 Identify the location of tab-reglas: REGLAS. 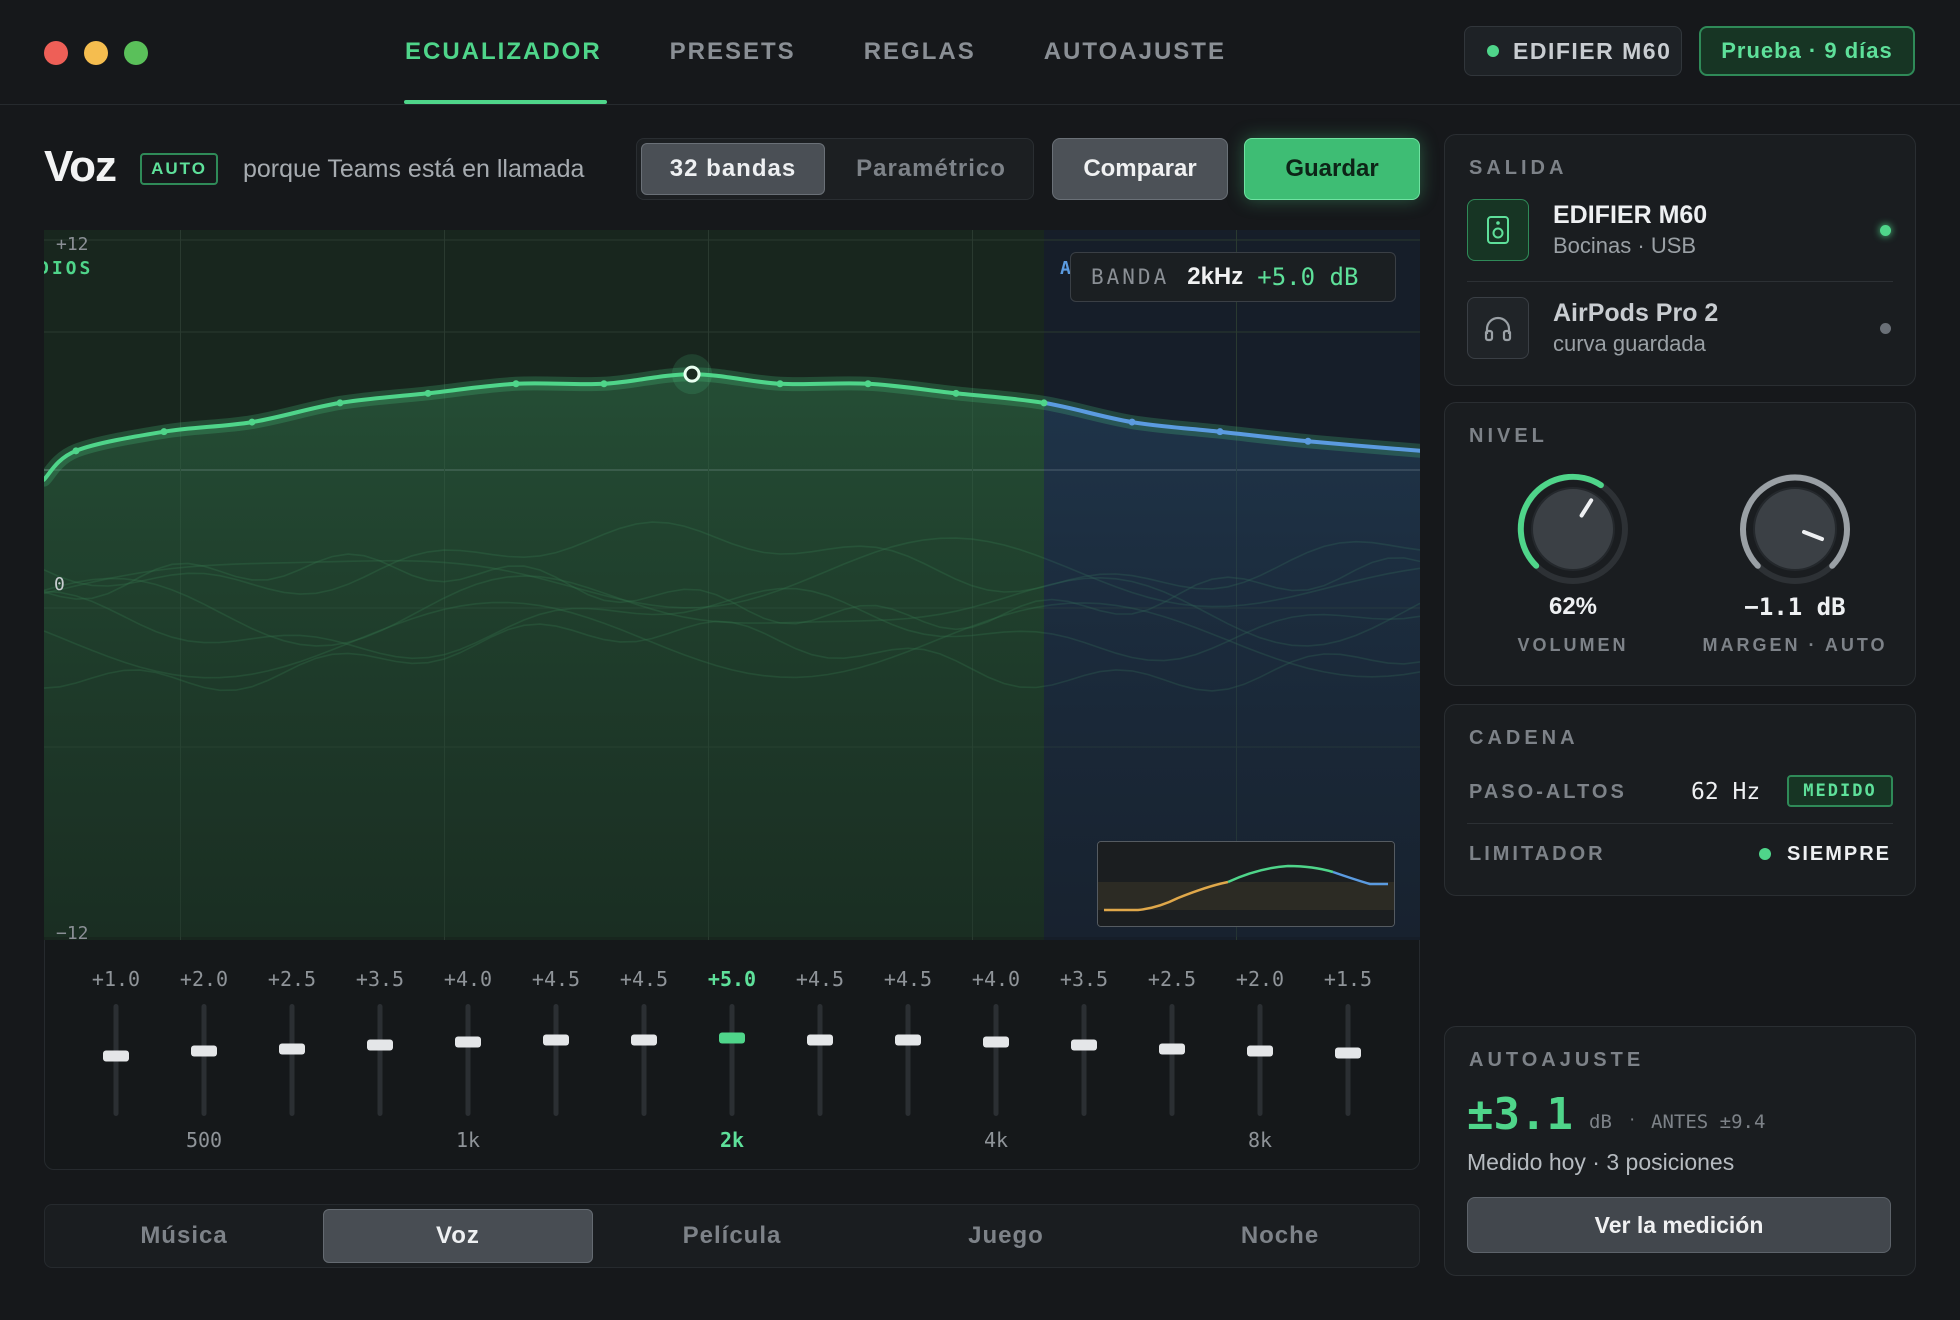
(920, 52).